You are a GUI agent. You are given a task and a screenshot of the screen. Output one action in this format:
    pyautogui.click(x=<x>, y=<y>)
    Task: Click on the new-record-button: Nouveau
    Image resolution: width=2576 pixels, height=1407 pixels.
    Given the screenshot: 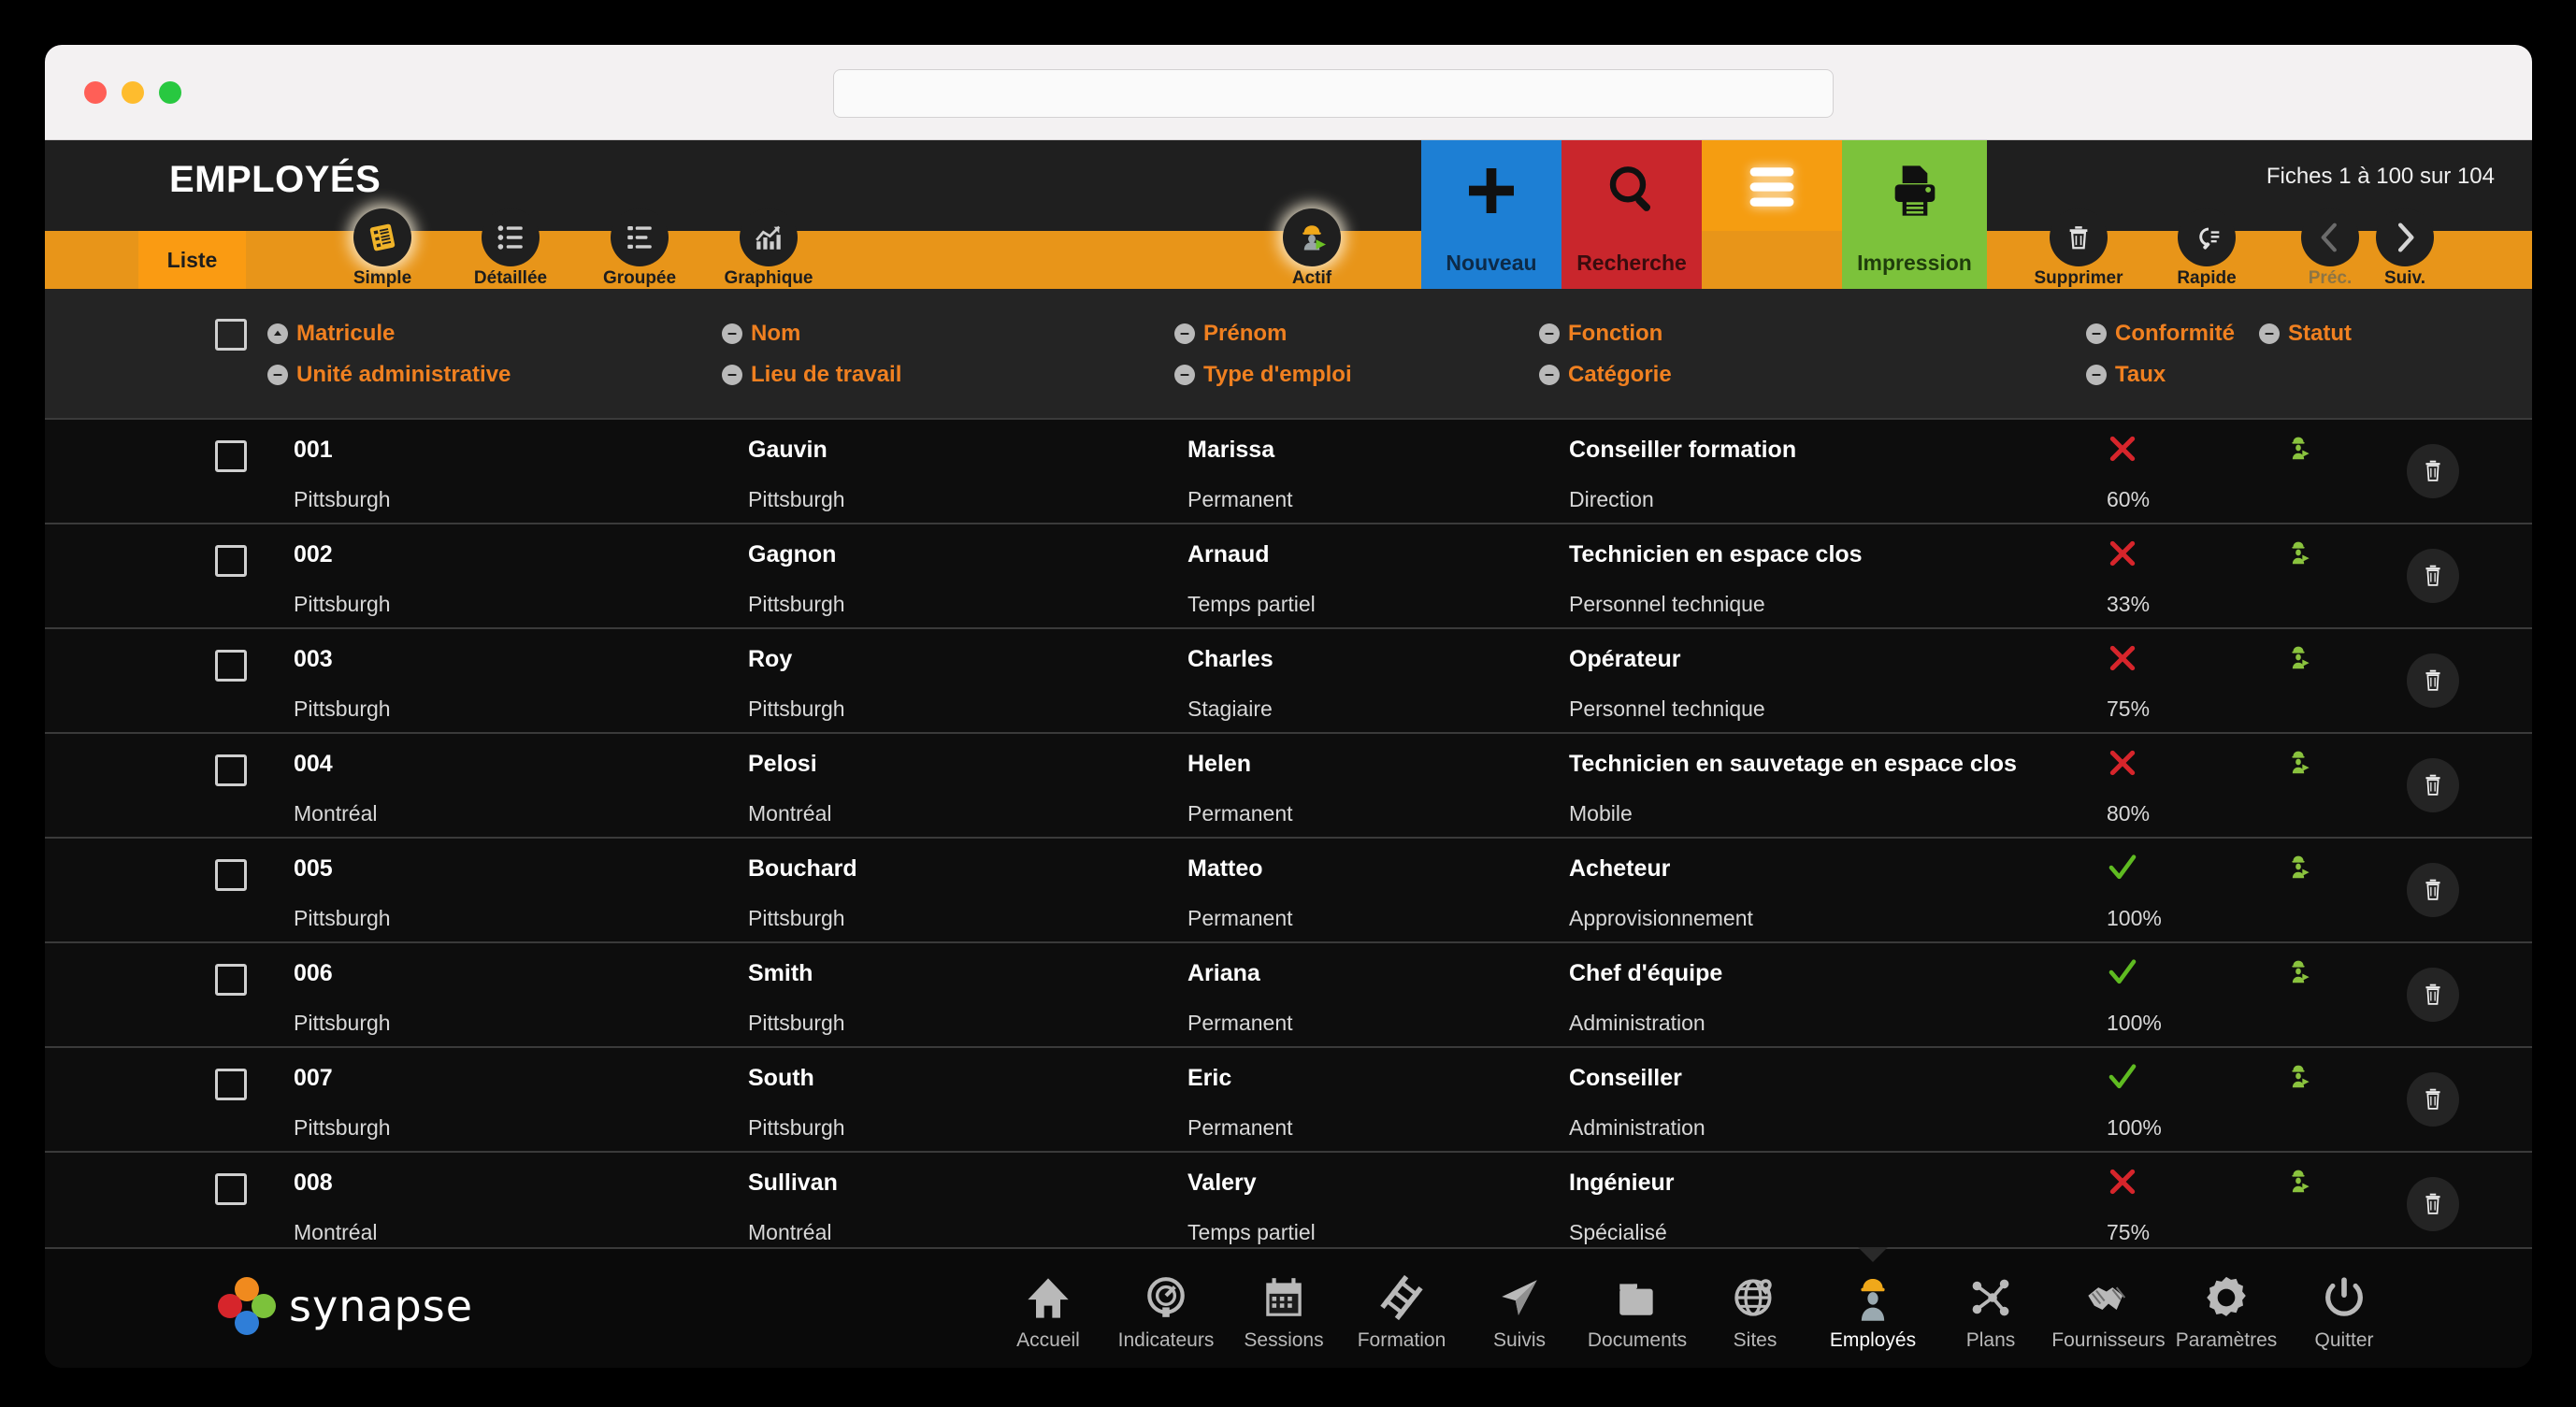 What is the action you would take?
    pyautogui.click(x=1491, y=214)
    